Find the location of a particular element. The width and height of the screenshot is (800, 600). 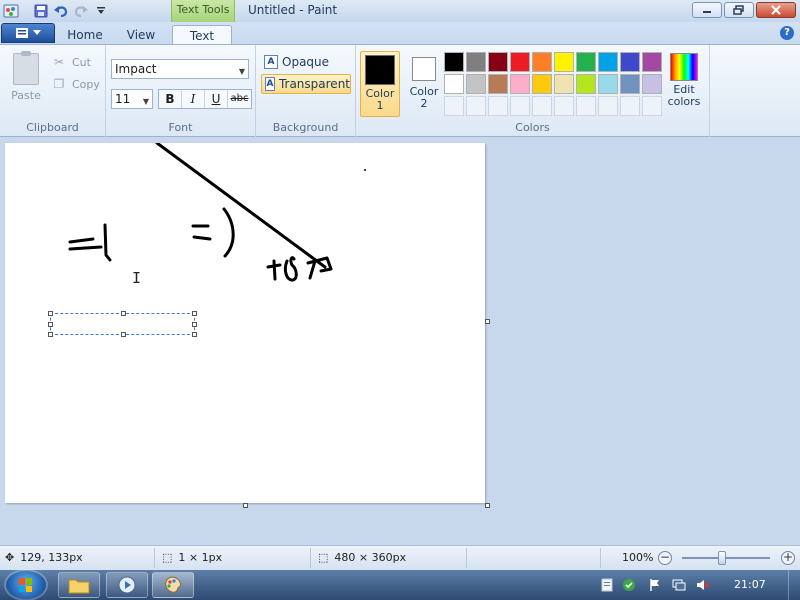

paste-button: Paste is located at coordinates (26, 79).